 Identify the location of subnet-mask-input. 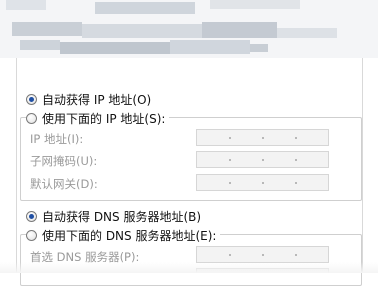
(262, 159).